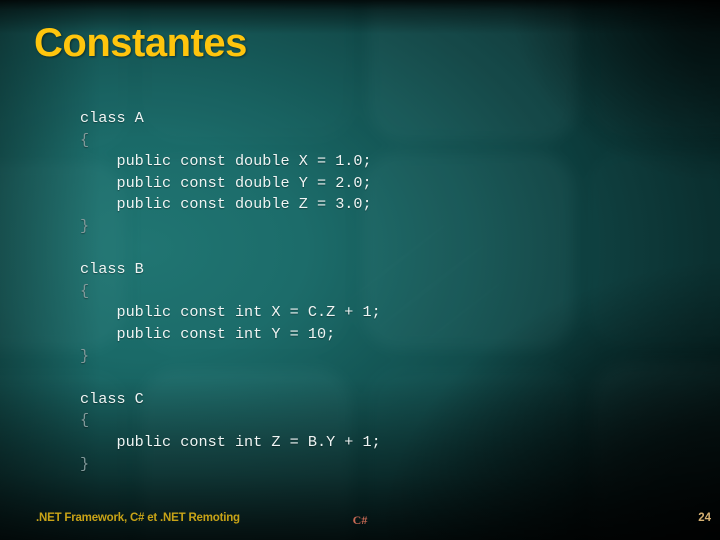  I want to click on code-line: class B, so click(112, 269).